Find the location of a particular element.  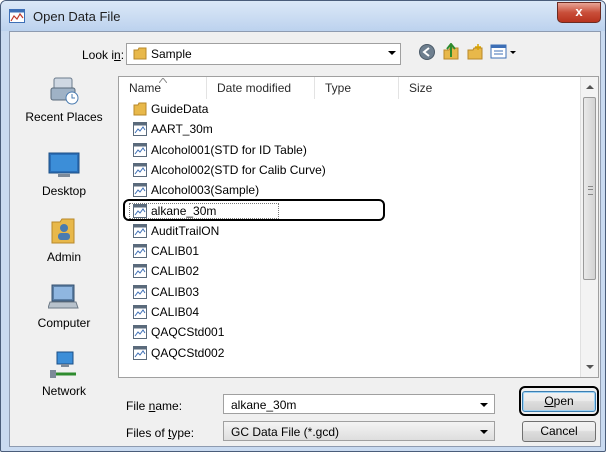

file-name-text: alkane_30m is located at coordinates (184, 211).